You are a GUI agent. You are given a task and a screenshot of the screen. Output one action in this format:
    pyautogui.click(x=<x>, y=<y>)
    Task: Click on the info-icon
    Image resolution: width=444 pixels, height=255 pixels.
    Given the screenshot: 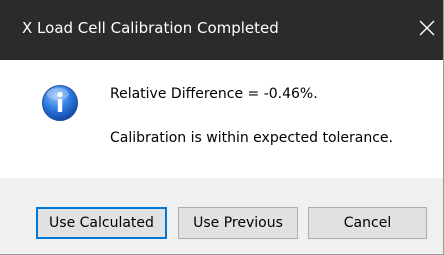 What is the action you would take?
    pyautogui.click(x=60, y=103)
    